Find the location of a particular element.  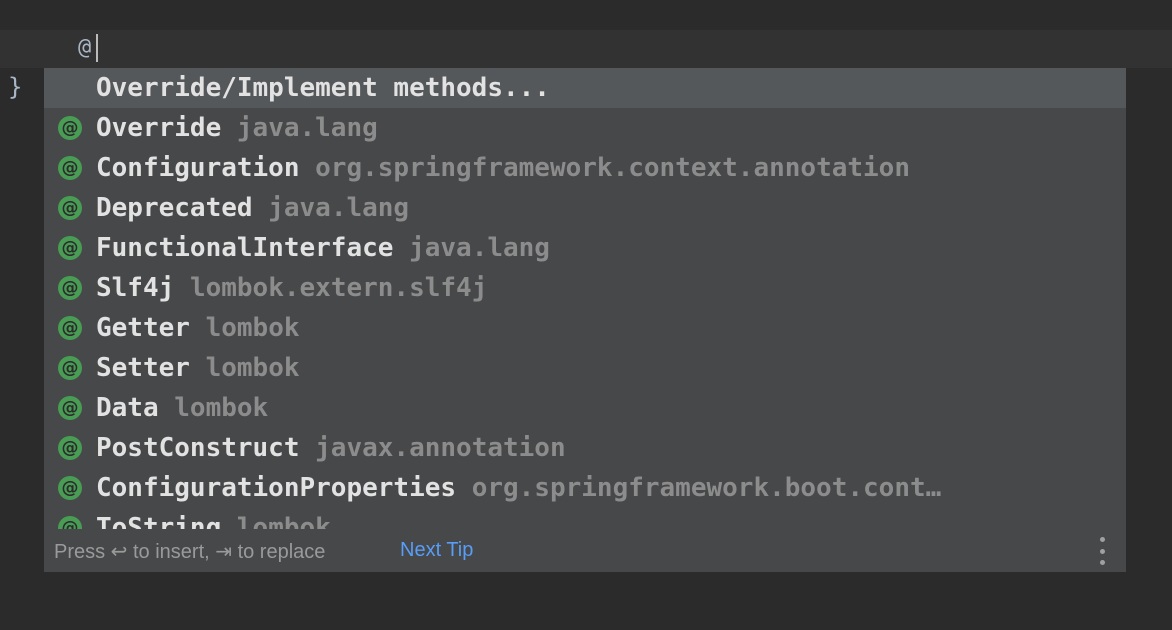

more-vertical-icon is located at coordinates (1102, 551).